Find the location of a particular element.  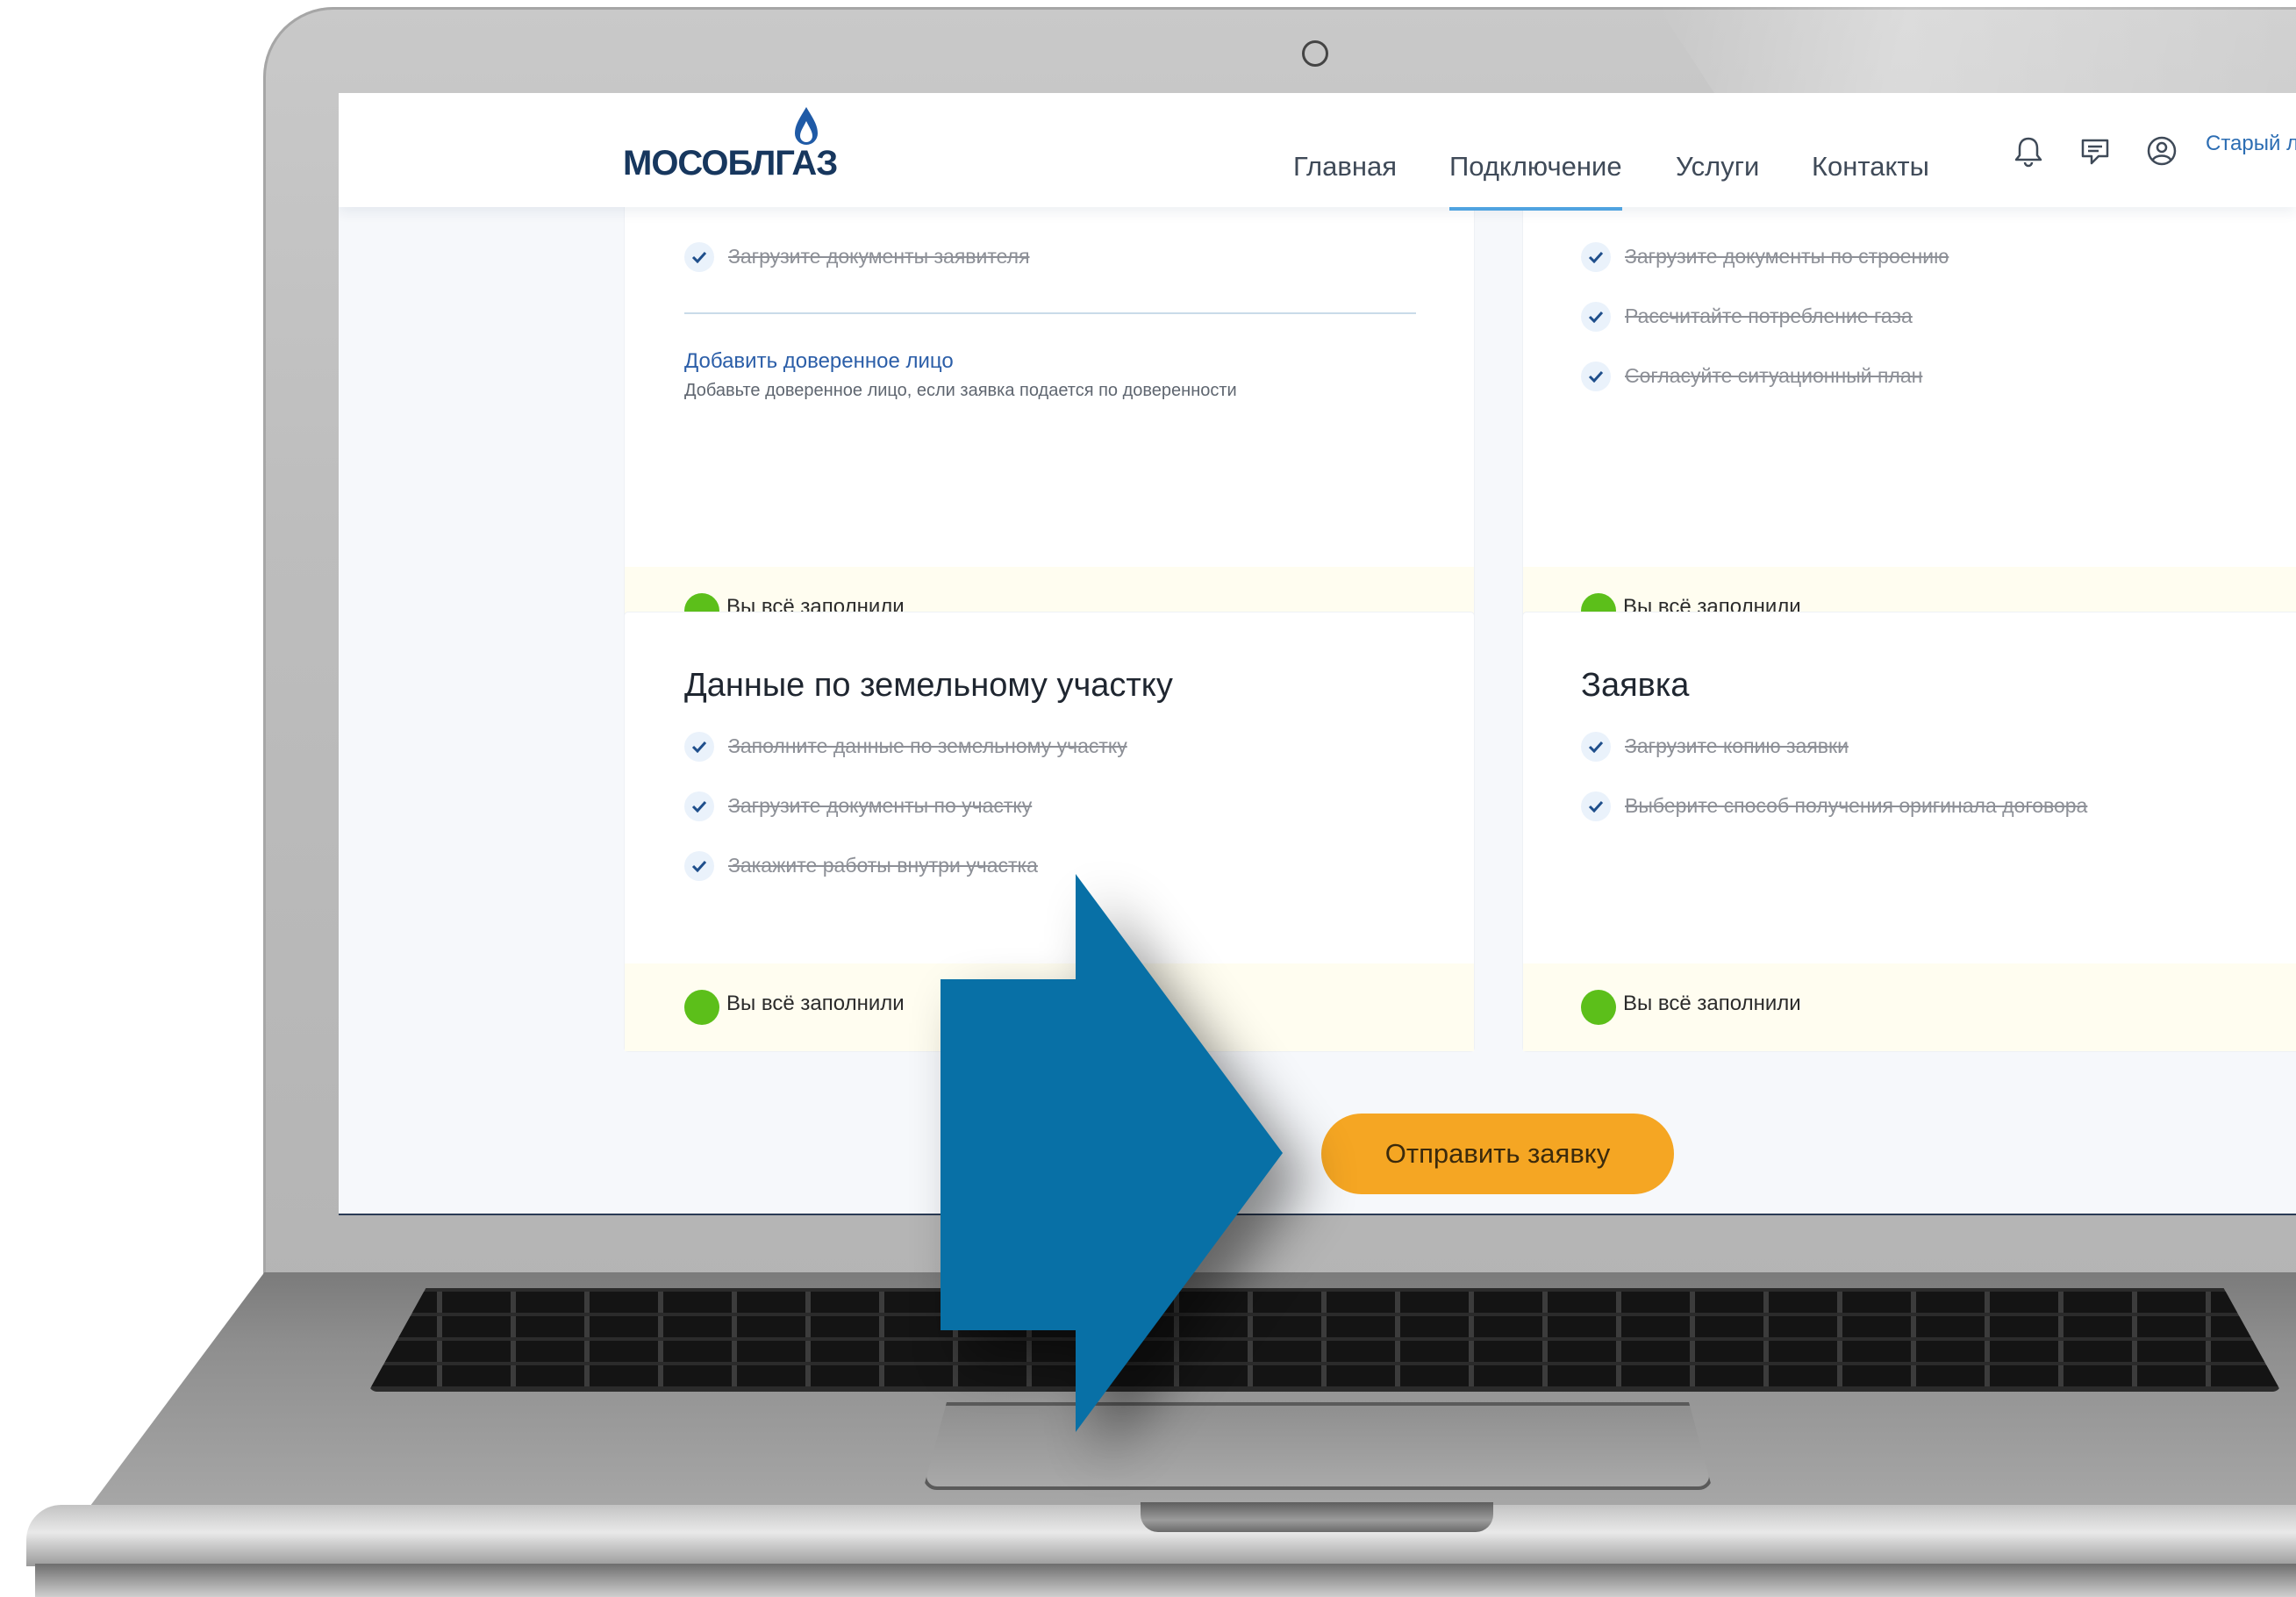

company-logo: МОСОБЛГАЗ is located at coordinates (731, 163).